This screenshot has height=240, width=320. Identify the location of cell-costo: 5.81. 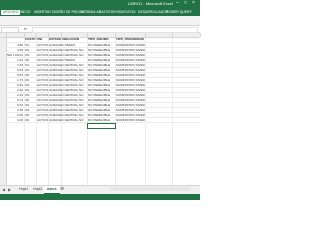
(14, 85).